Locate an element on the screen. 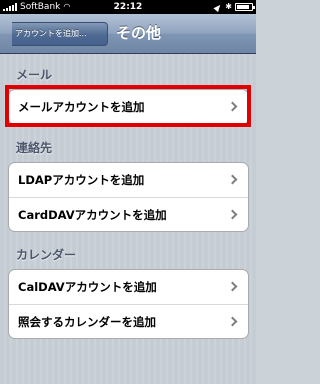  row-label: CalDAVアカウントを追加 is located at coordinates (87, 287).